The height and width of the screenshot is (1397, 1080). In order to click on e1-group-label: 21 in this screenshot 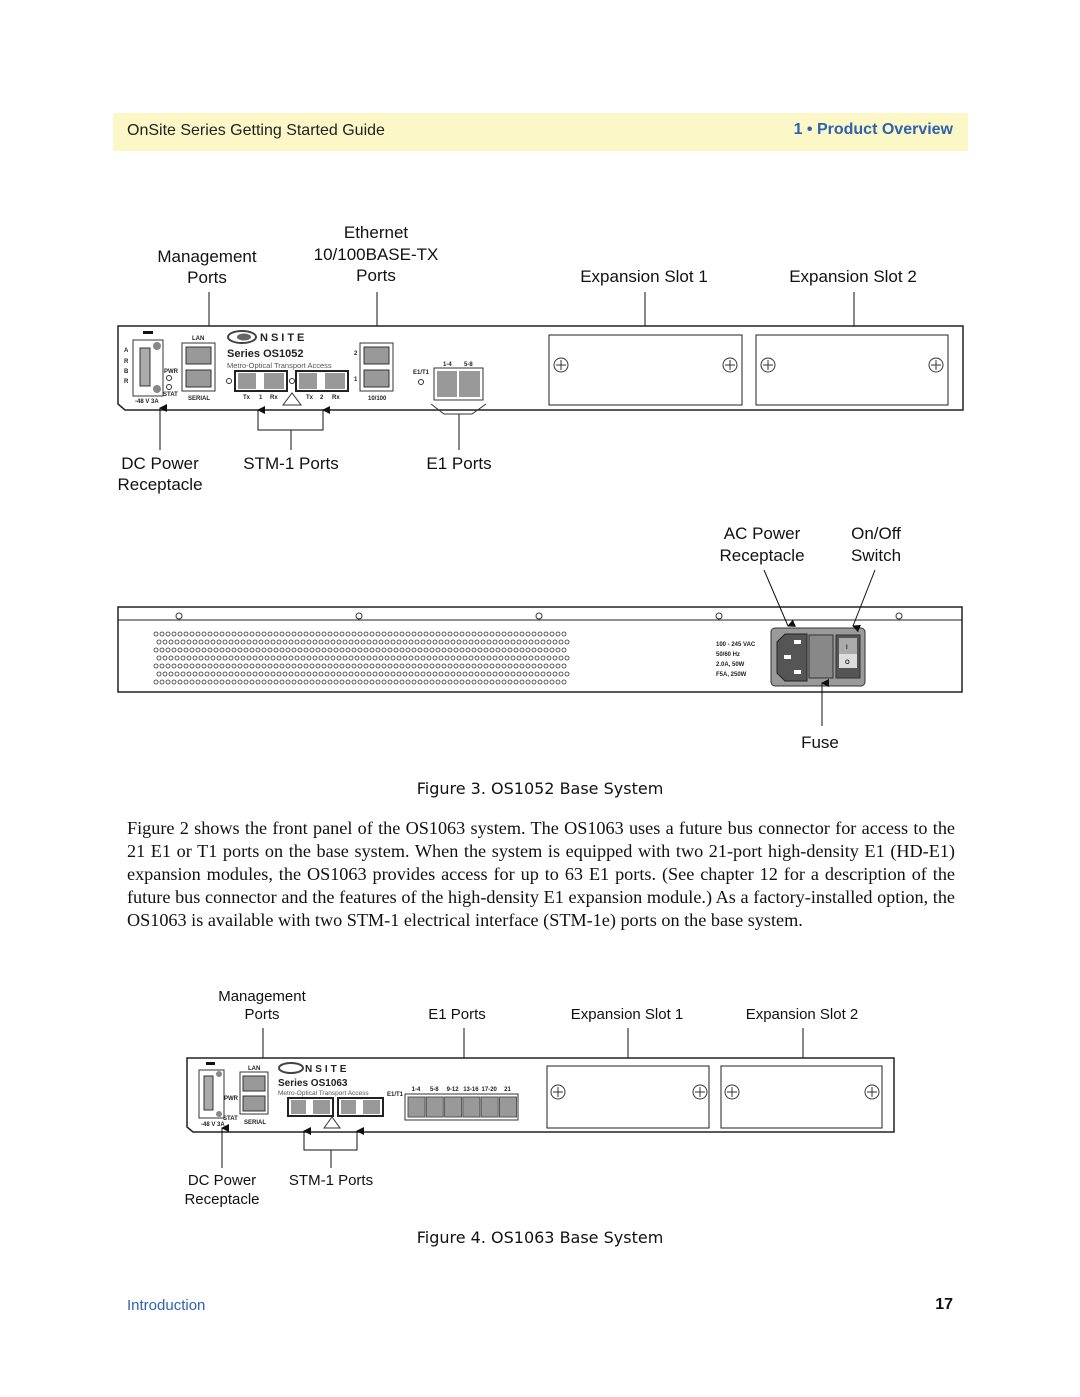, I will do `click(507, 1090)`.